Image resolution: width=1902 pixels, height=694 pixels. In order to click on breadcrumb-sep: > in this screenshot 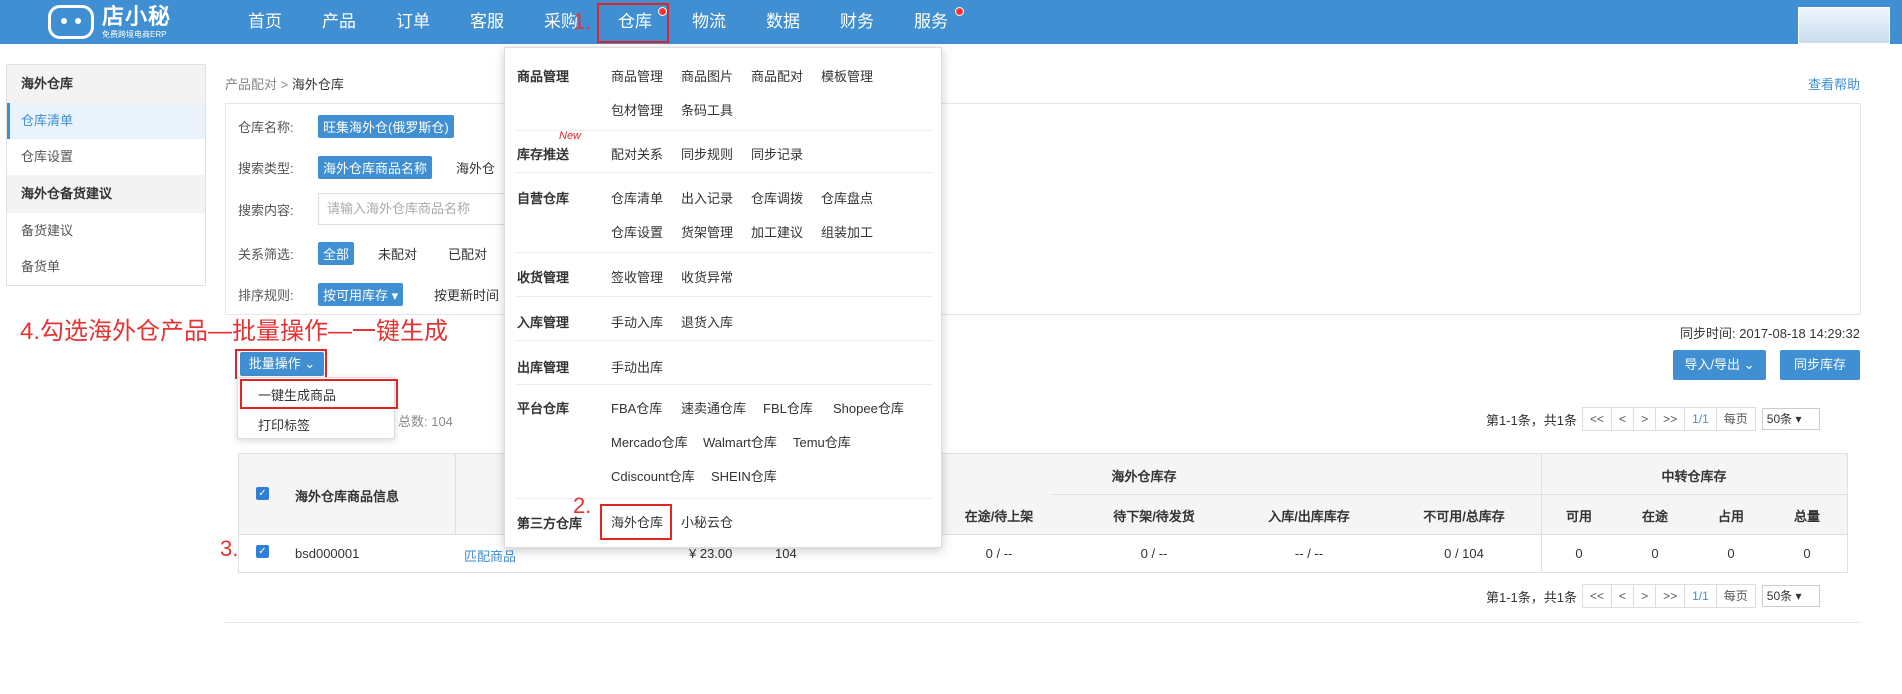, I will do `click(284, 84)`.